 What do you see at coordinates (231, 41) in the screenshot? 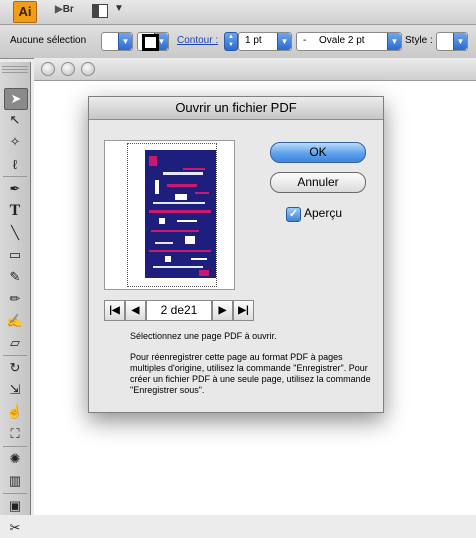
I see `stroke-weight-stepper: ▲ ▼` at bounding box center [231, 41].